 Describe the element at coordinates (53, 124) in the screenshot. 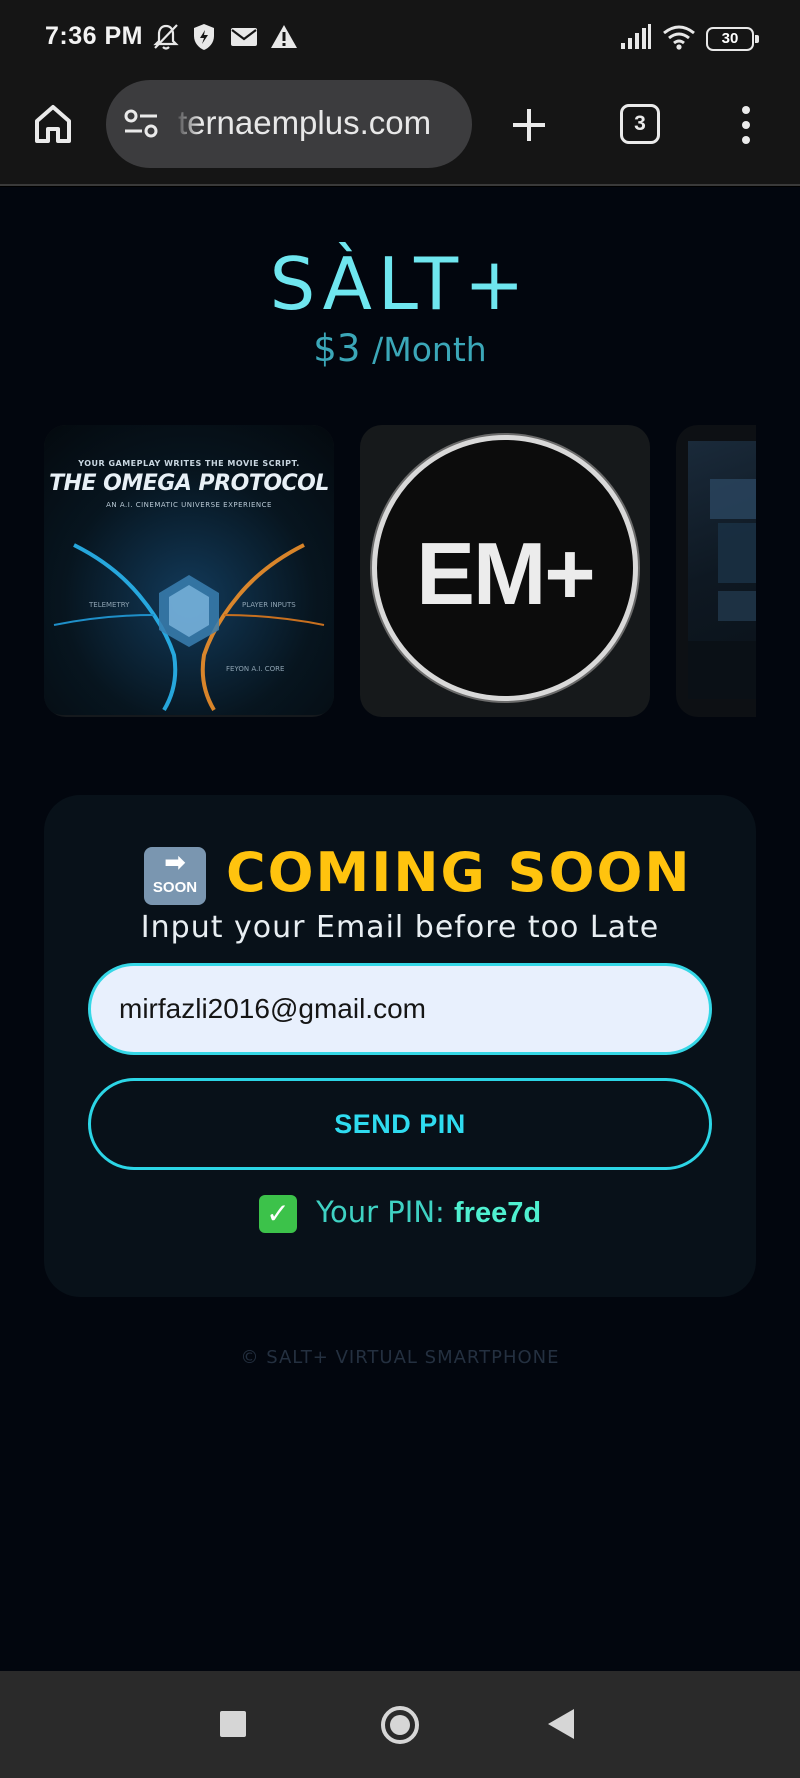

I see `home-icon` at that location.